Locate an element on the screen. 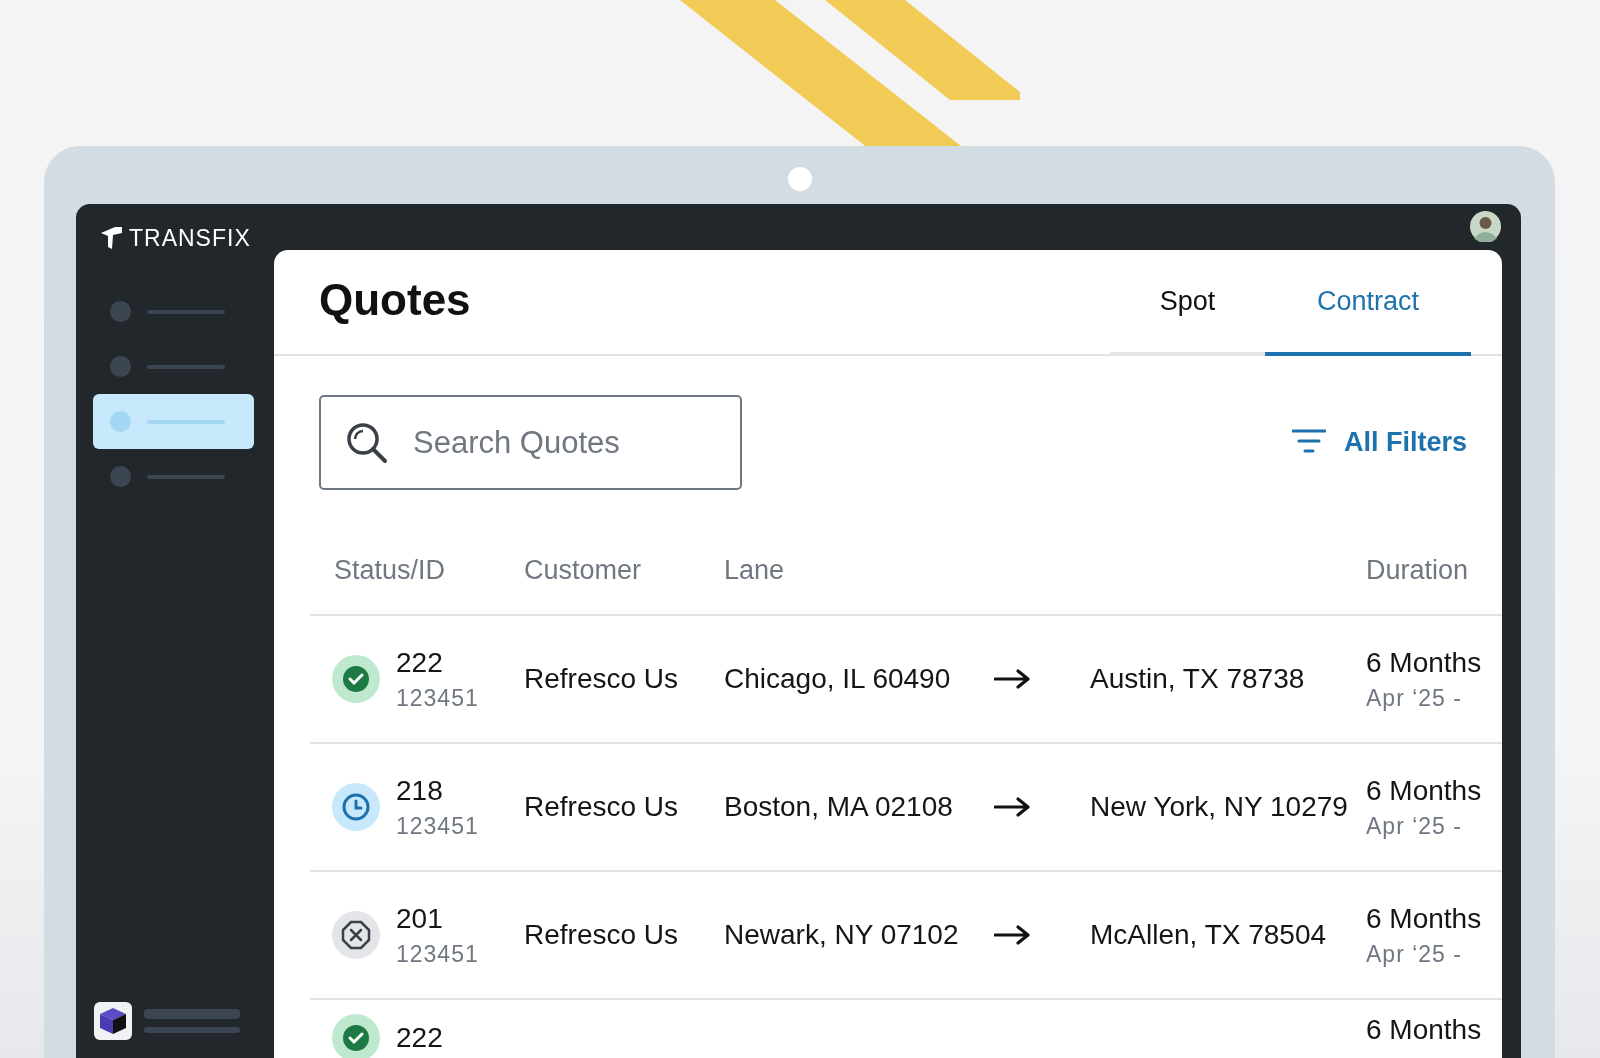  search-box: Search Quotes is located at coordinates (530, 442).